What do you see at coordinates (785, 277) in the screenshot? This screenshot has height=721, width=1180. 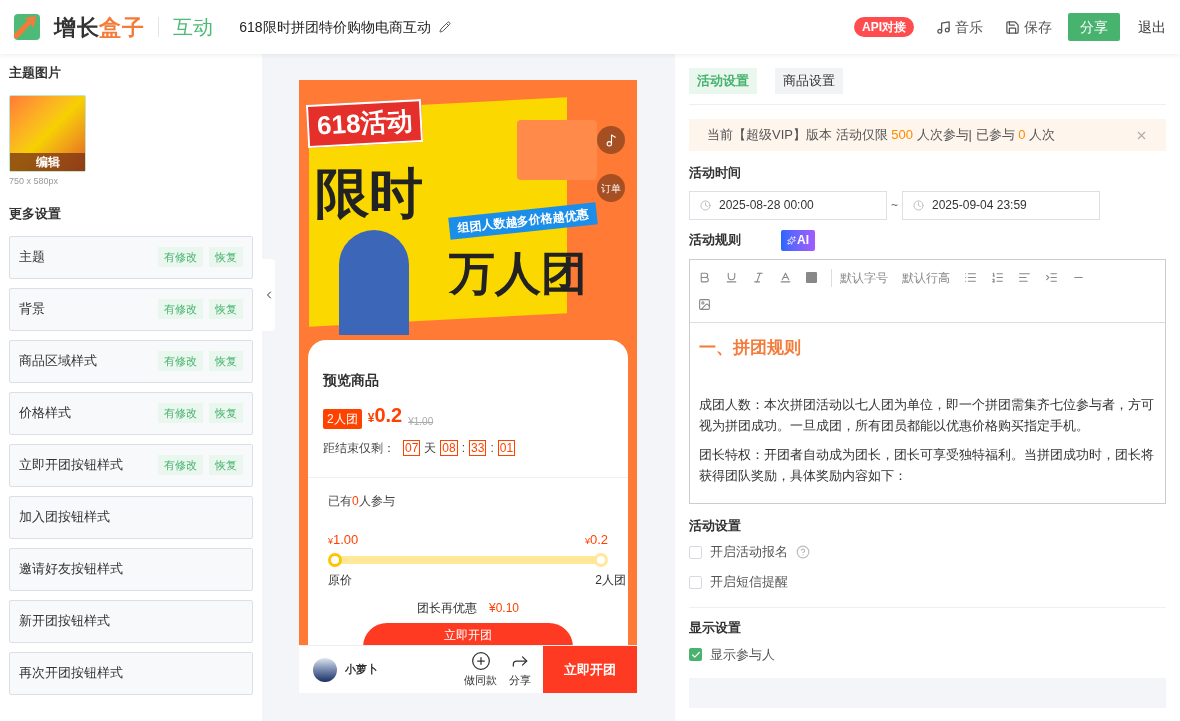 I see `font-color-icon` at bounding box center [785, 277].